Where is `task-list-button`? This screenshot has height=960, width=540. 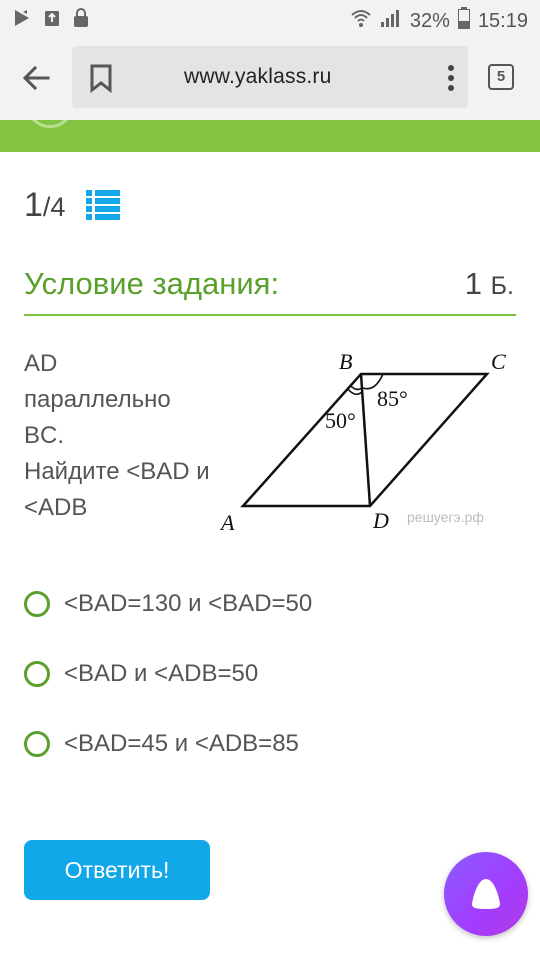
task-list-button is located at coordinates (103, 205).